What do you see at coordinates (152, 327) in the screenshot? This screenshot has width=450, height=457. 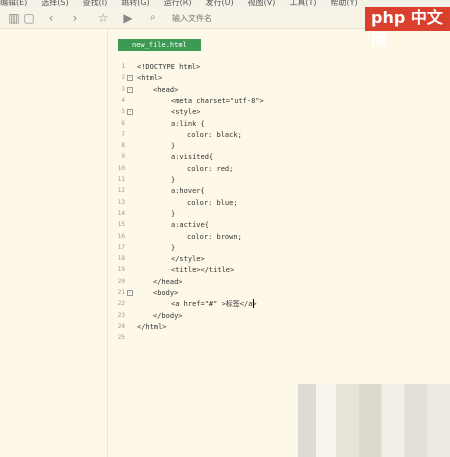 I see `code-line: </html>` at bounding box center [152, 327].